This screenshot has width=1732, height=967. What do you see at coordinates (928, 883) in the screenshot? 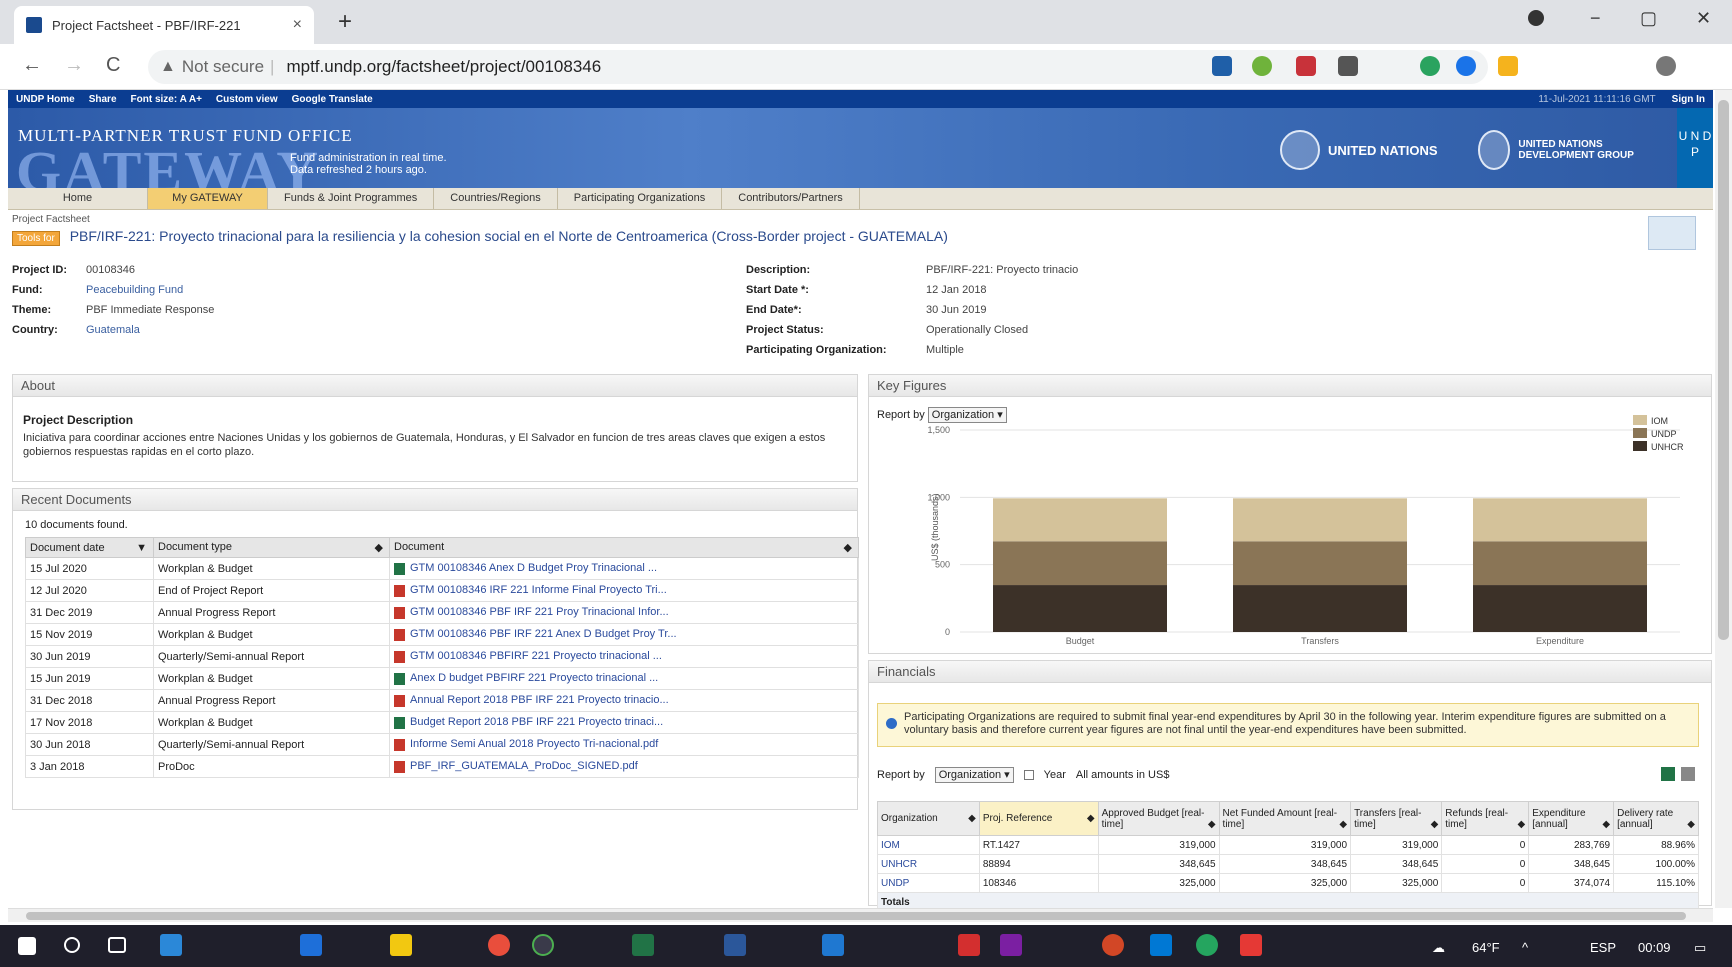
I see `table-cell: UNDP` at bounding box center [928, 883].